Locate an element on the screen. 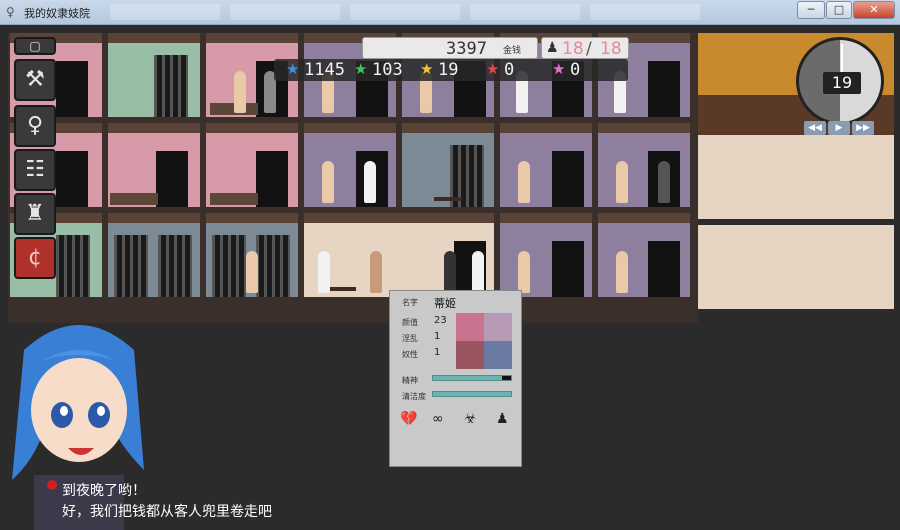 The width and height of the screenshot is (900, 530). person-icon: ♀ is located at coordinates (35, 125).